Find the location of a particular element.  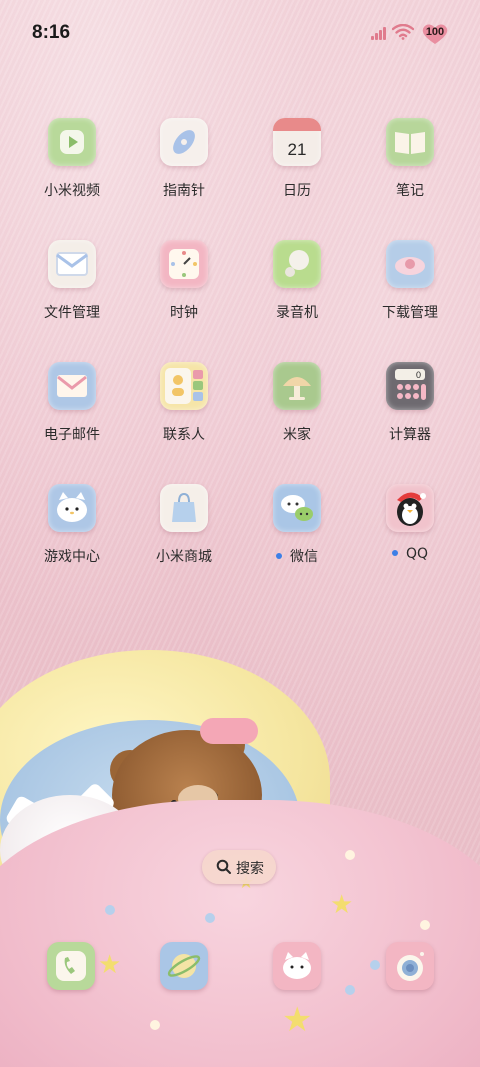

video-play-icon is located at coordinates (72, 142).